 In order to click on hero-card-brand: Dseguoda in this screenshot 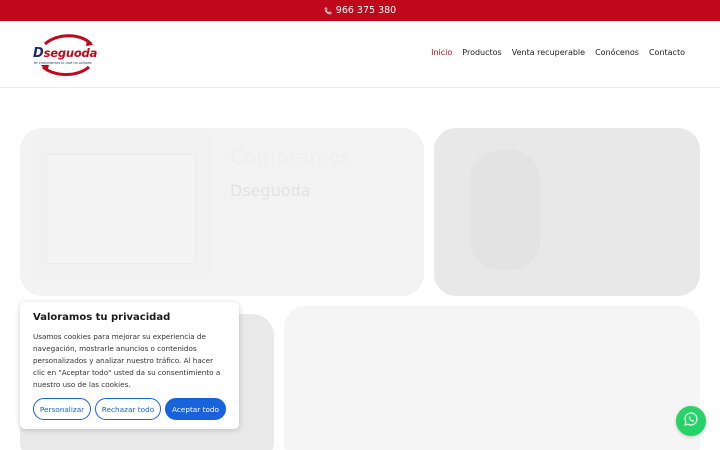, I will do `click(270, 190)`.